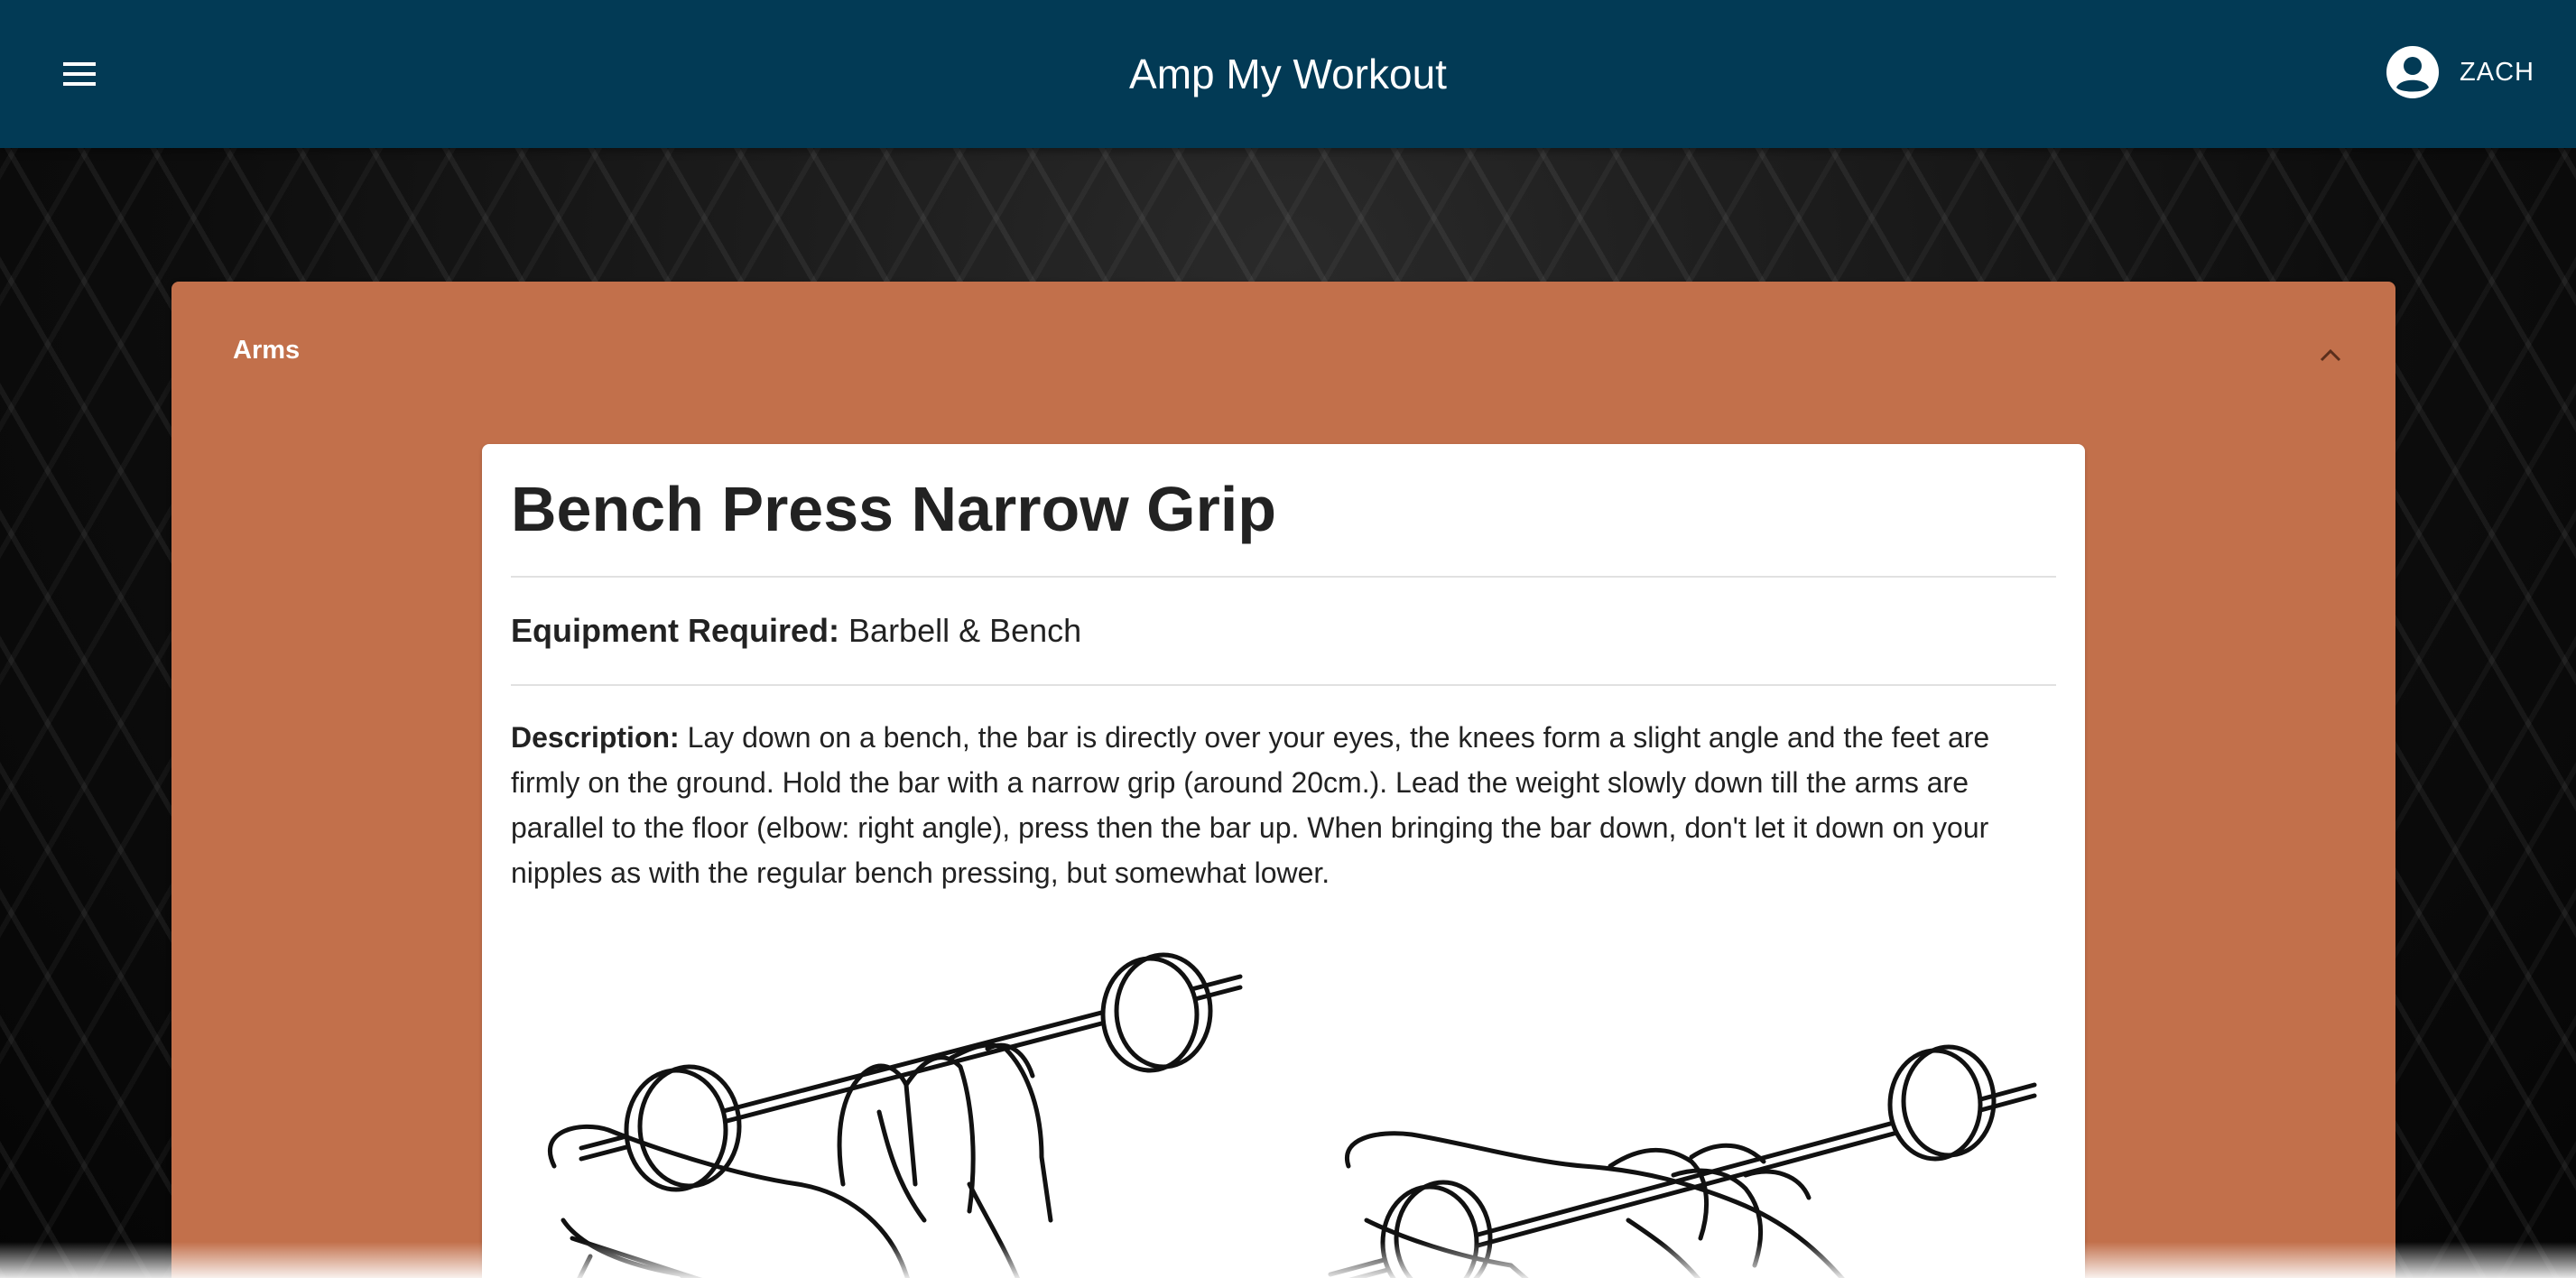 The width and height of the screenshot is (2576, 1278). What do you see at coordinates (965, 631) in the screenshot?
I see `equipment-value: Barbell & Bench` at bounding box center [965, 631].